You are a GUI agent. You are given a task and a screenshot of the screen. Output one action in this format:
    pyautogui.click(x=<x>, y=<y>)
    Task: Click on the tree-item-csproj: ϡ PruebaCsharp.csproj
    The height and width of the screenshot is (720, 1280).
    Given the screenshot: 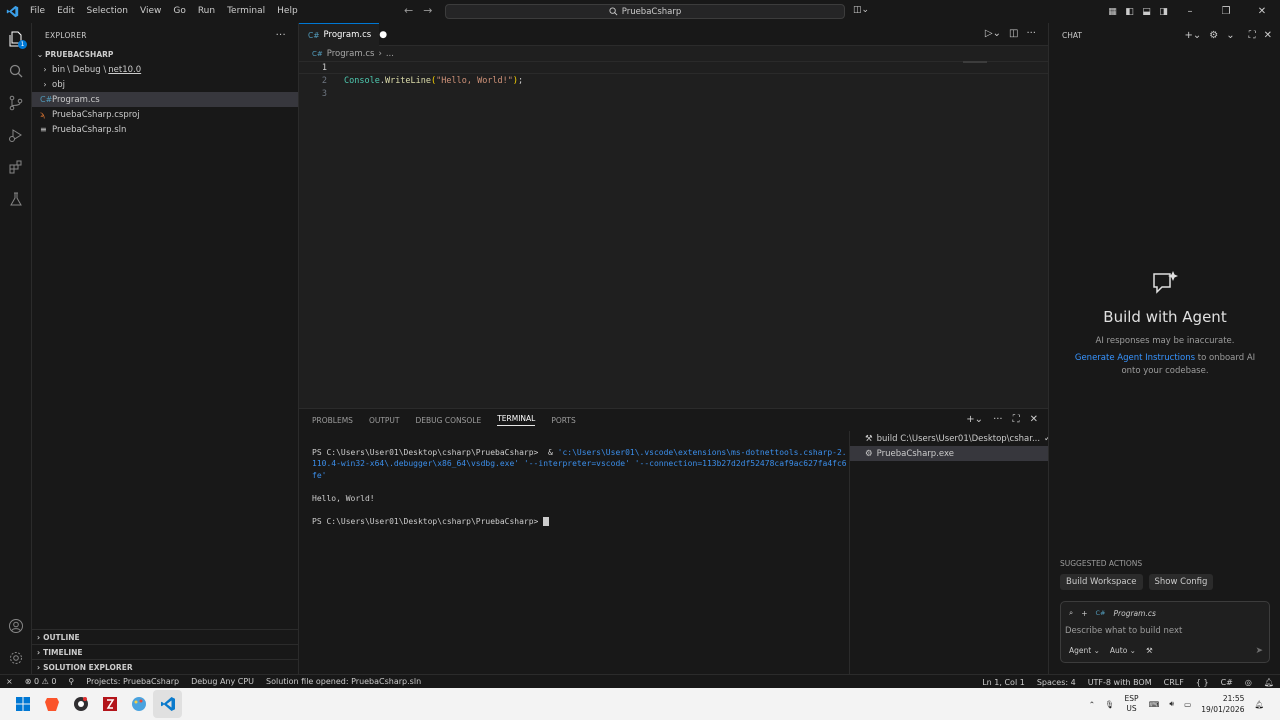 What is the action you would take?
    pyautogui.click(x=165, y=114)
    